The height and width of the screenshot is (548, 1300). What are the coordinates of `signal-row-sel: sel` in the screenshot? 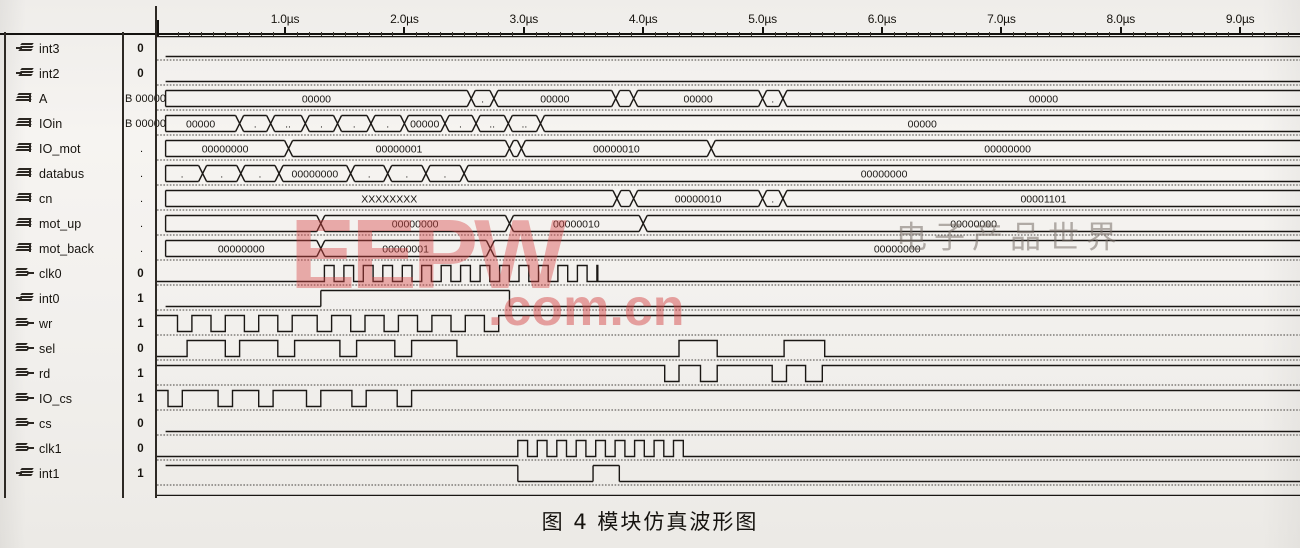 It's located at (64, 348).